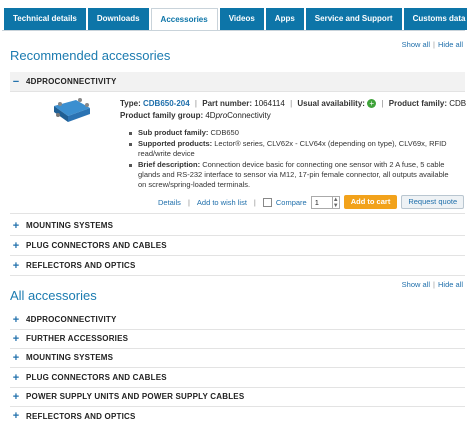  What do you see at coordinates (16, 81) in the screenshot?
I see `minus-icon: −` at bounding box center [16, 81].